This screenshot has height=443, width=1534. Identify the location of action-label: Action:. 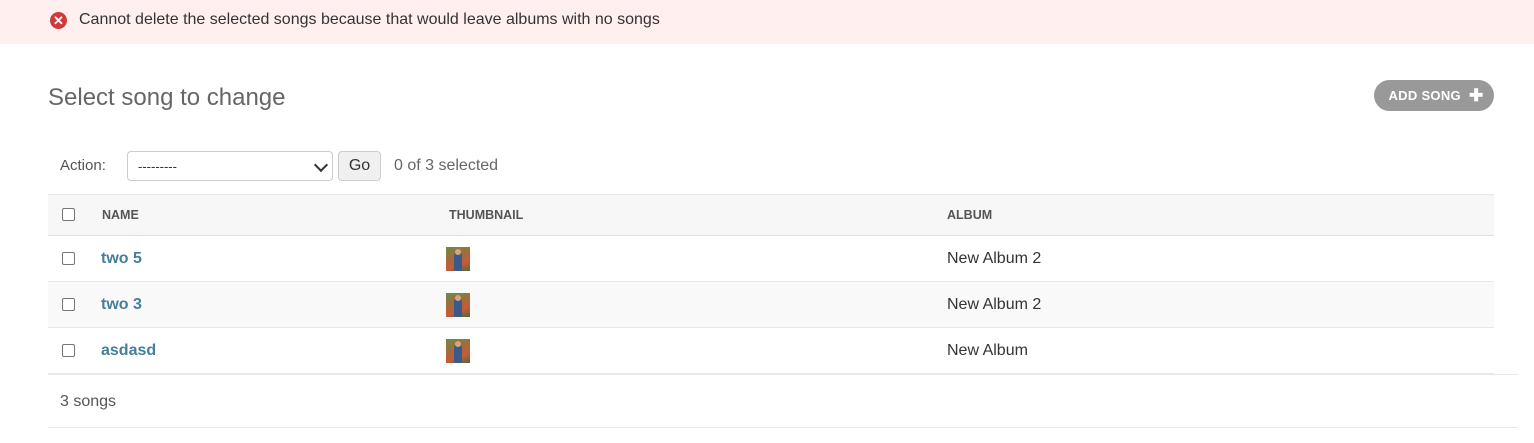
(83, 165).